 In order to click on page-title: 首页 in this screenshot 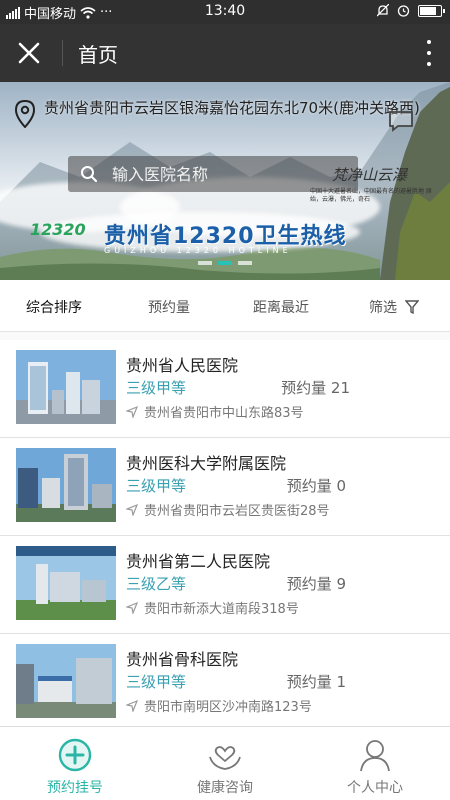, I will do `click(98, 55)`.